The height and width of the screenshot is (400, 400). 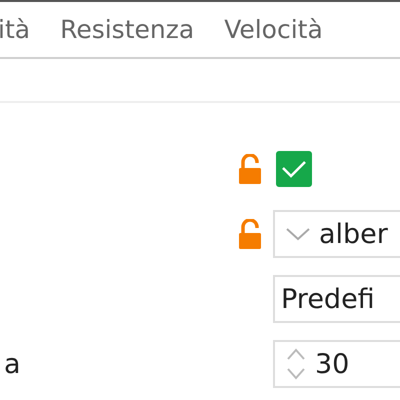 What do you see at coordinates (336, 364) in the screenshot?
I see `number-spinner: 30` at bounding box center [336, 364].